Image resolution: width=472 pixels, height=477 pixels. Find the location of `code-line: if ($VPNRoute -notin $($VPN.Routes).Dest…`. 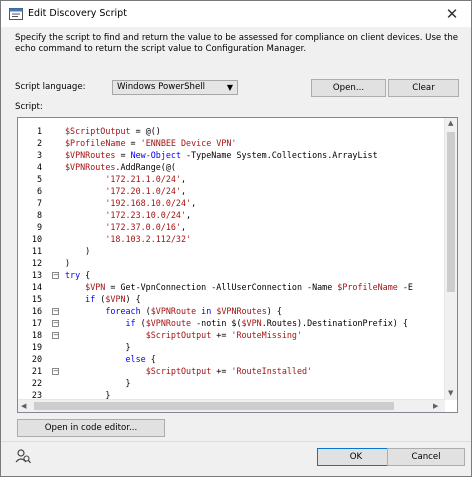

code-line: if ($VPNRoute -notin $($VPN.Routes).Dest… is located at coordinates (236, 323).